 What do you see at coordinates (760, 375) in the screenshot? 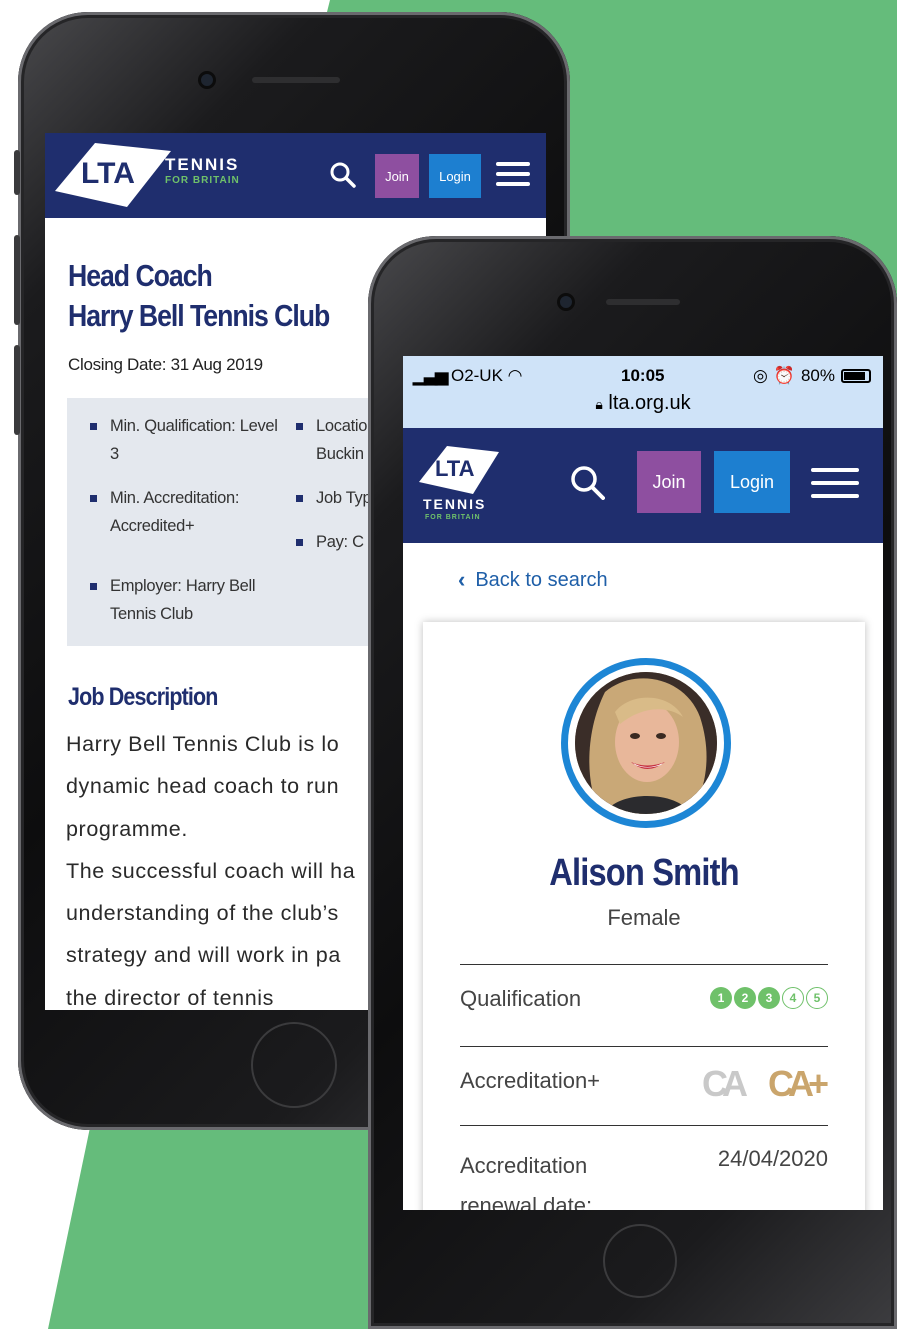
I see `rotation-lock-icon: ◎` at bounding box center [760, 375].